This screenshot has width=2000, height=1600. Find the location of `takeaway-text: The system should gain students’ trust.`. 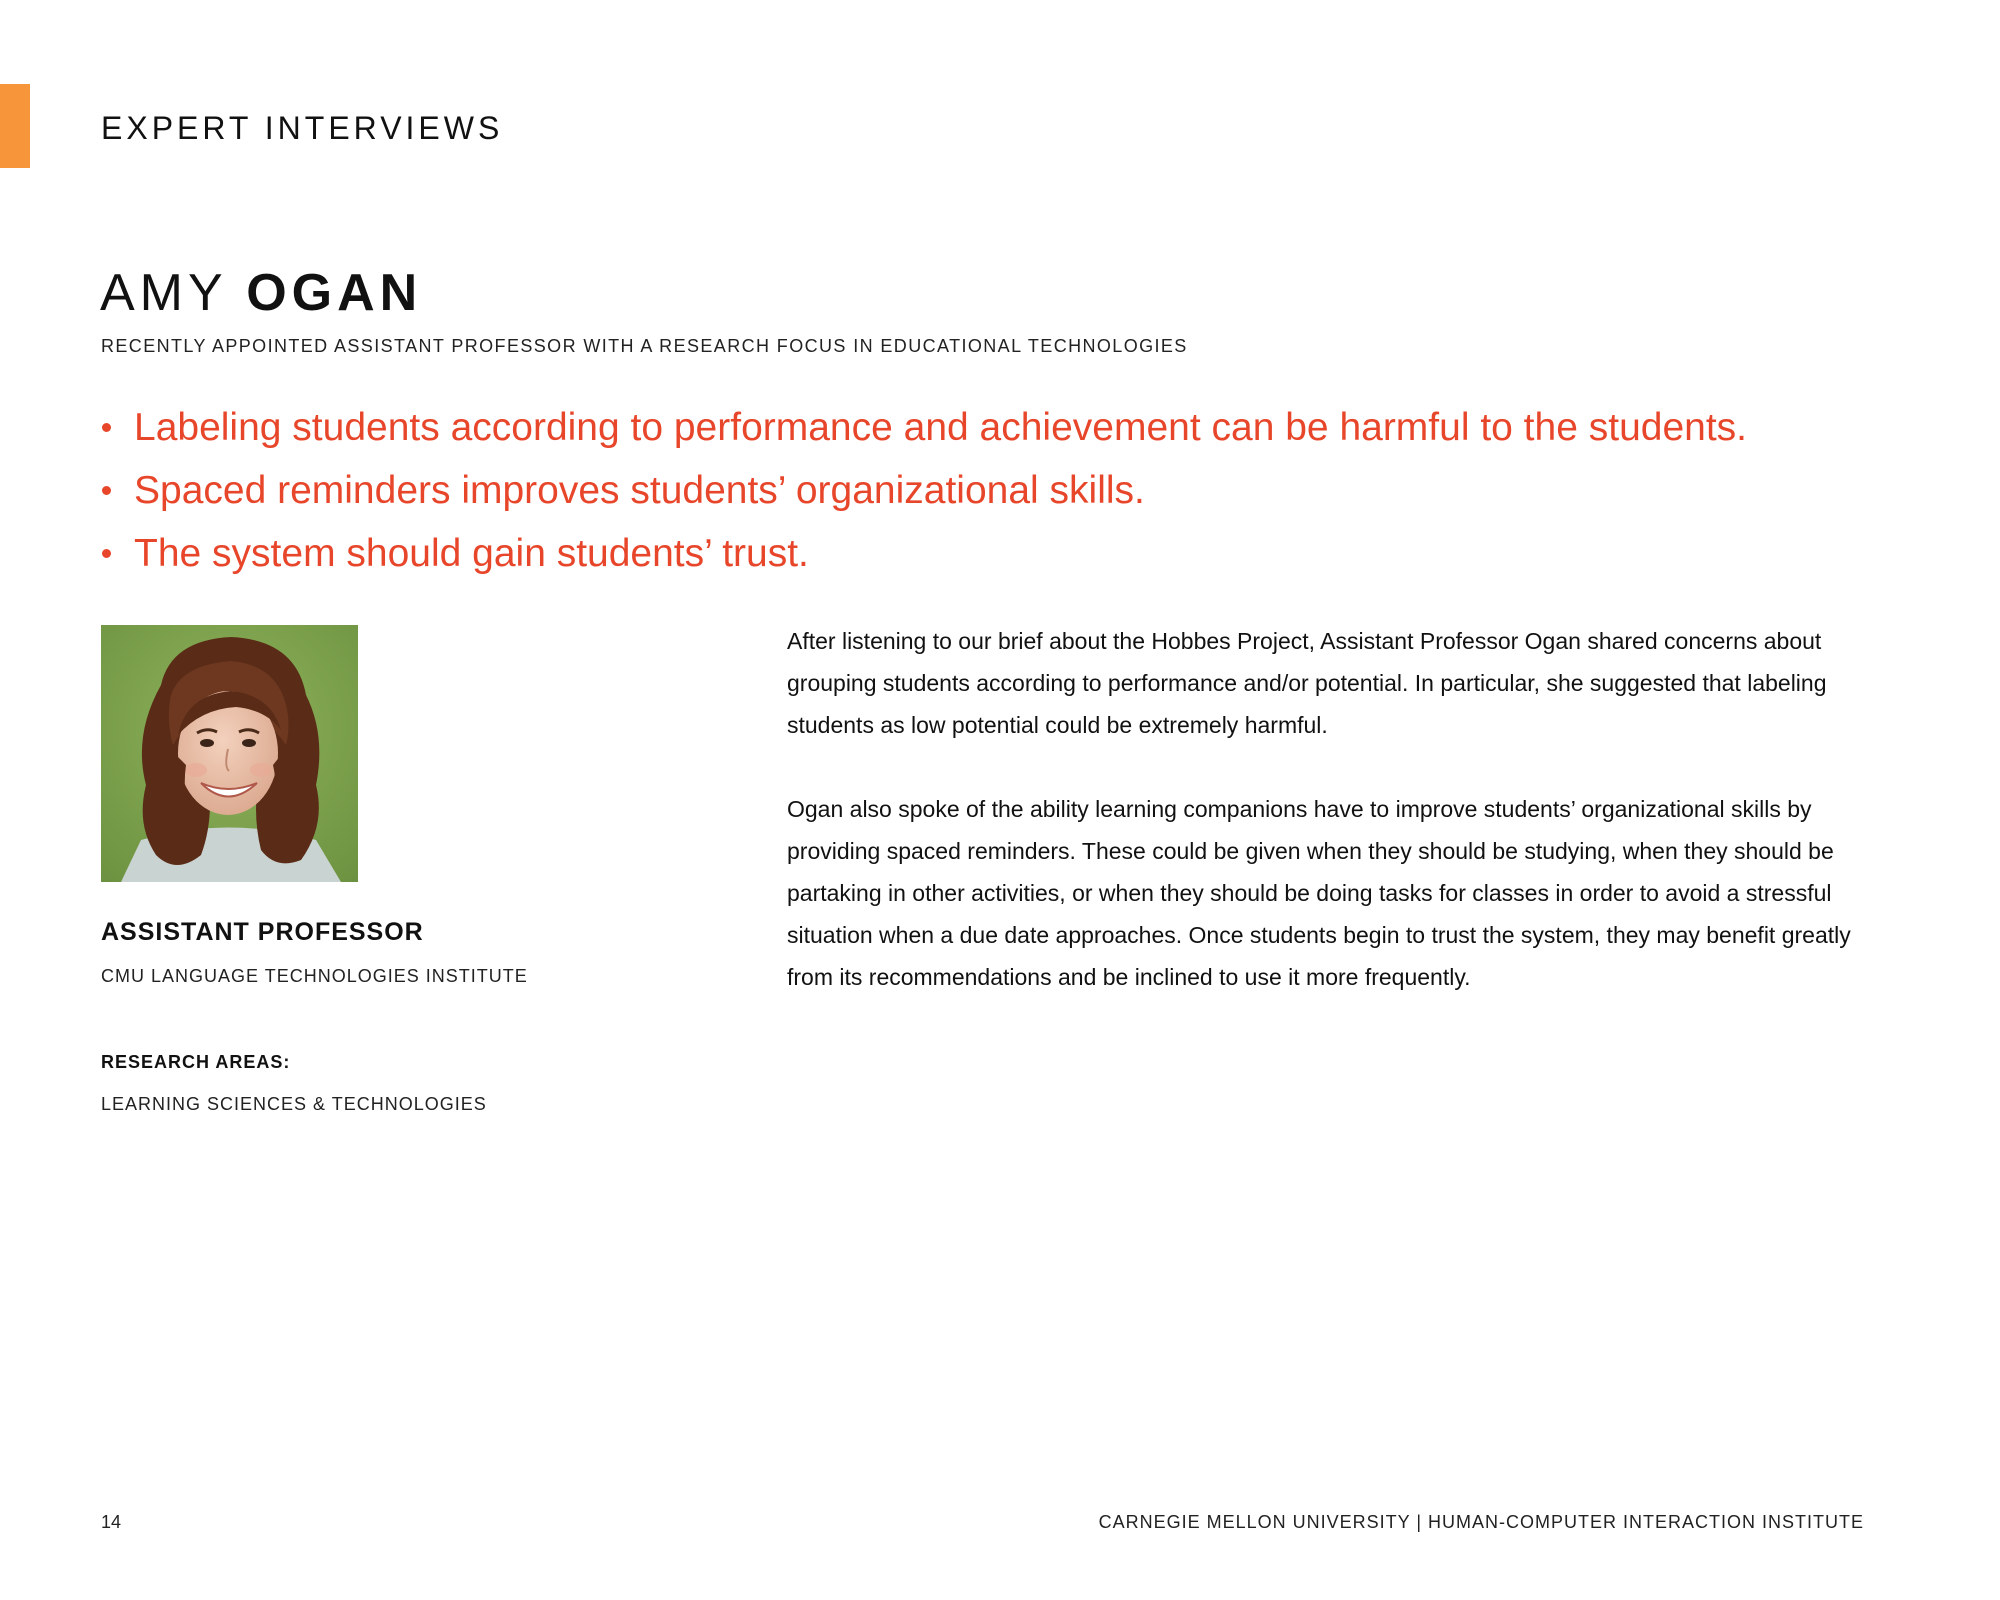

takeaway-text: The system should gain students’ trust. is located at coordinates (471, 553).